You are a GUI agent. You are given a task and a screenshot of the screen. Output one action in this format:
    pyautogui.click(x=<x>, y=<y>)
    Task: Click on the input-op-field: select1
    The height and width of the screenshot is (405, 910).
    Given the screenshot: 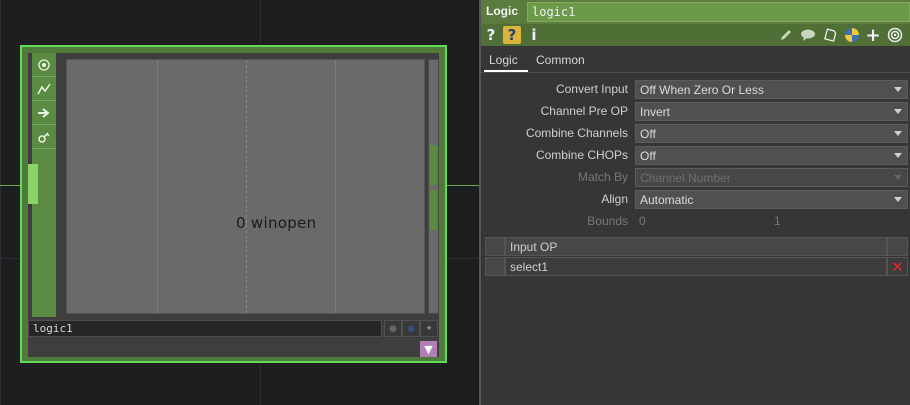 What is the action you would take?
    pyautogui.click(x=696, y=266)
    